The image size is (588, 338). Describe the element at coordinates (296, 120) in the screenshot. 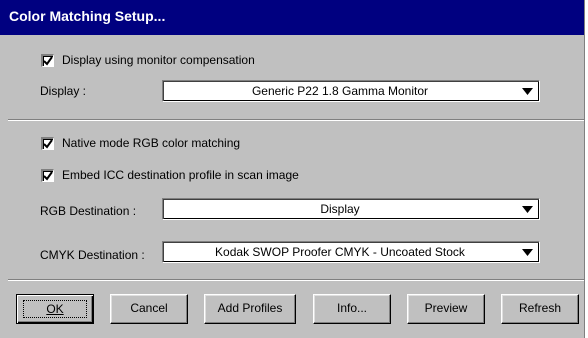

I see `section-divider-highlight` at that location.